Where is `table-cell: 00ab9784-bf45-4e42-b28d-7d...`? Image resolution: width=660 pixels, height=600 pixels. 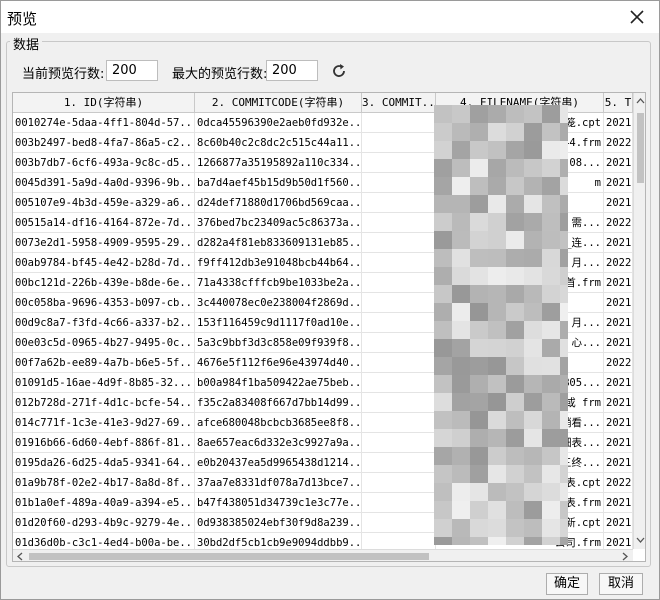
table-cell: 00ab9784-bf45-4e42-b28d-7d... is located at coordinates (104, 263).